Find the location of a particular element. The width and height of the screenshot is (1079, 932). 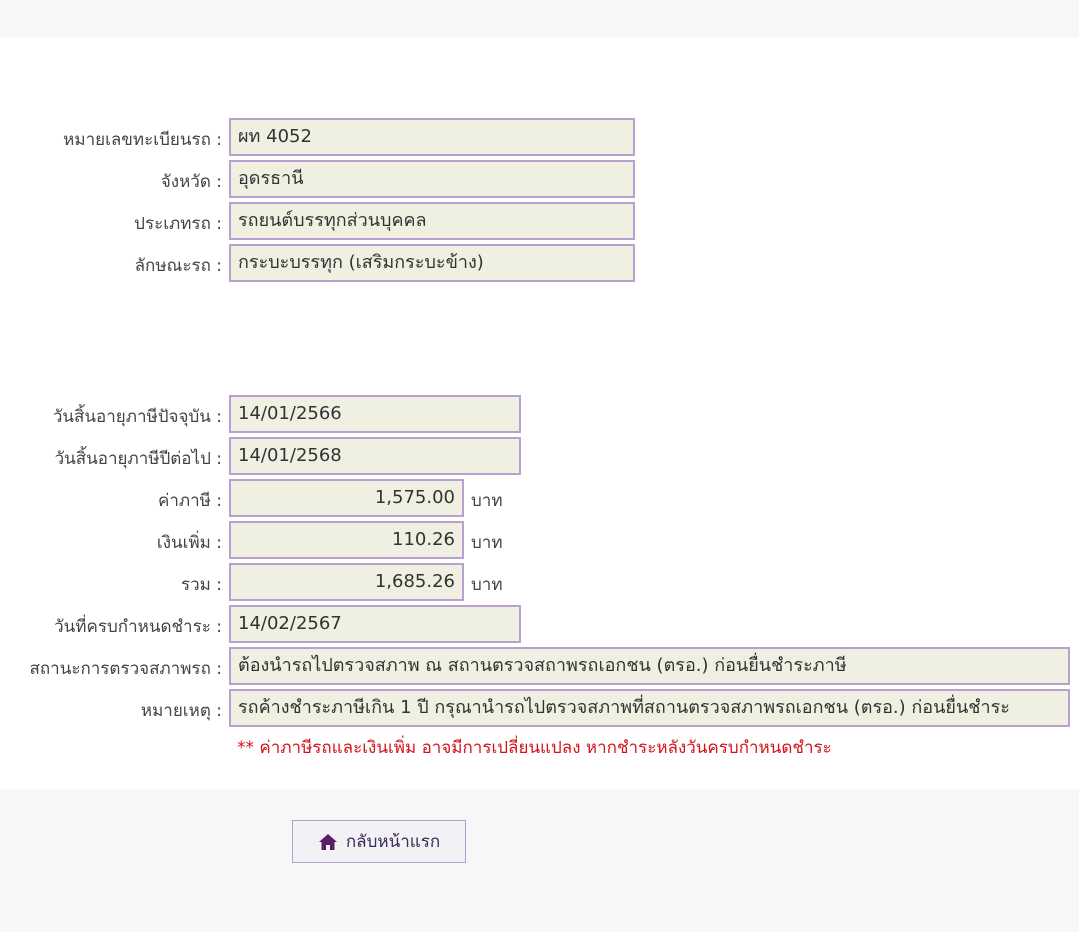

remark-label: หมายเหตุ : is located at coordinates (181, 711).